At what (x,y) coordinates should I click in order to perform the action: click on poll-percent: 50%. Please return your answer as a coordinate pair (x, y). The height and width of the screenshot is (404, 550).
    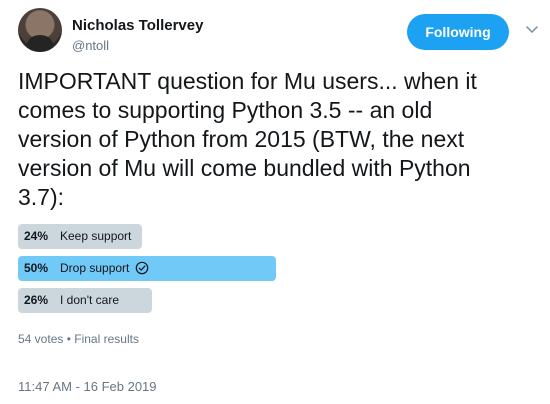
    Looking at the image, I should click on (36, 268).